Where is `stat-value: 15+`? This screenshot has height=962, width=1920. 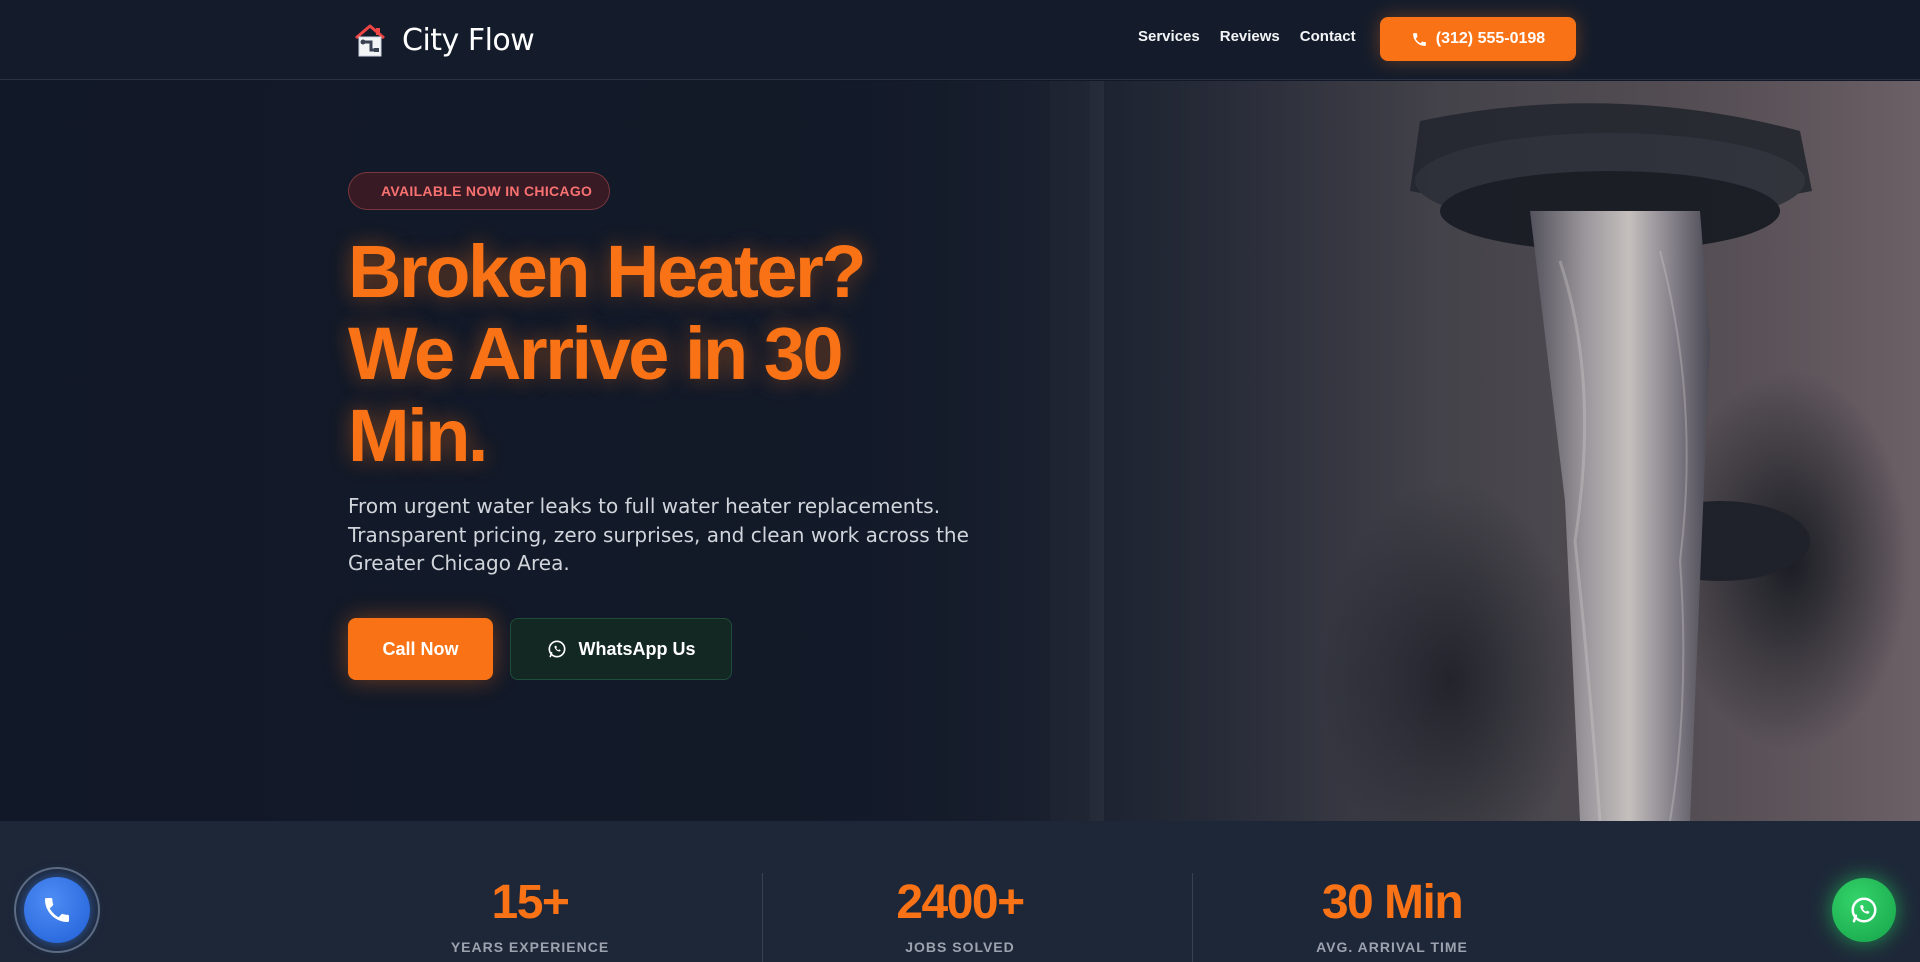 stat-value: 15+ is located at coordinates (530, 902).